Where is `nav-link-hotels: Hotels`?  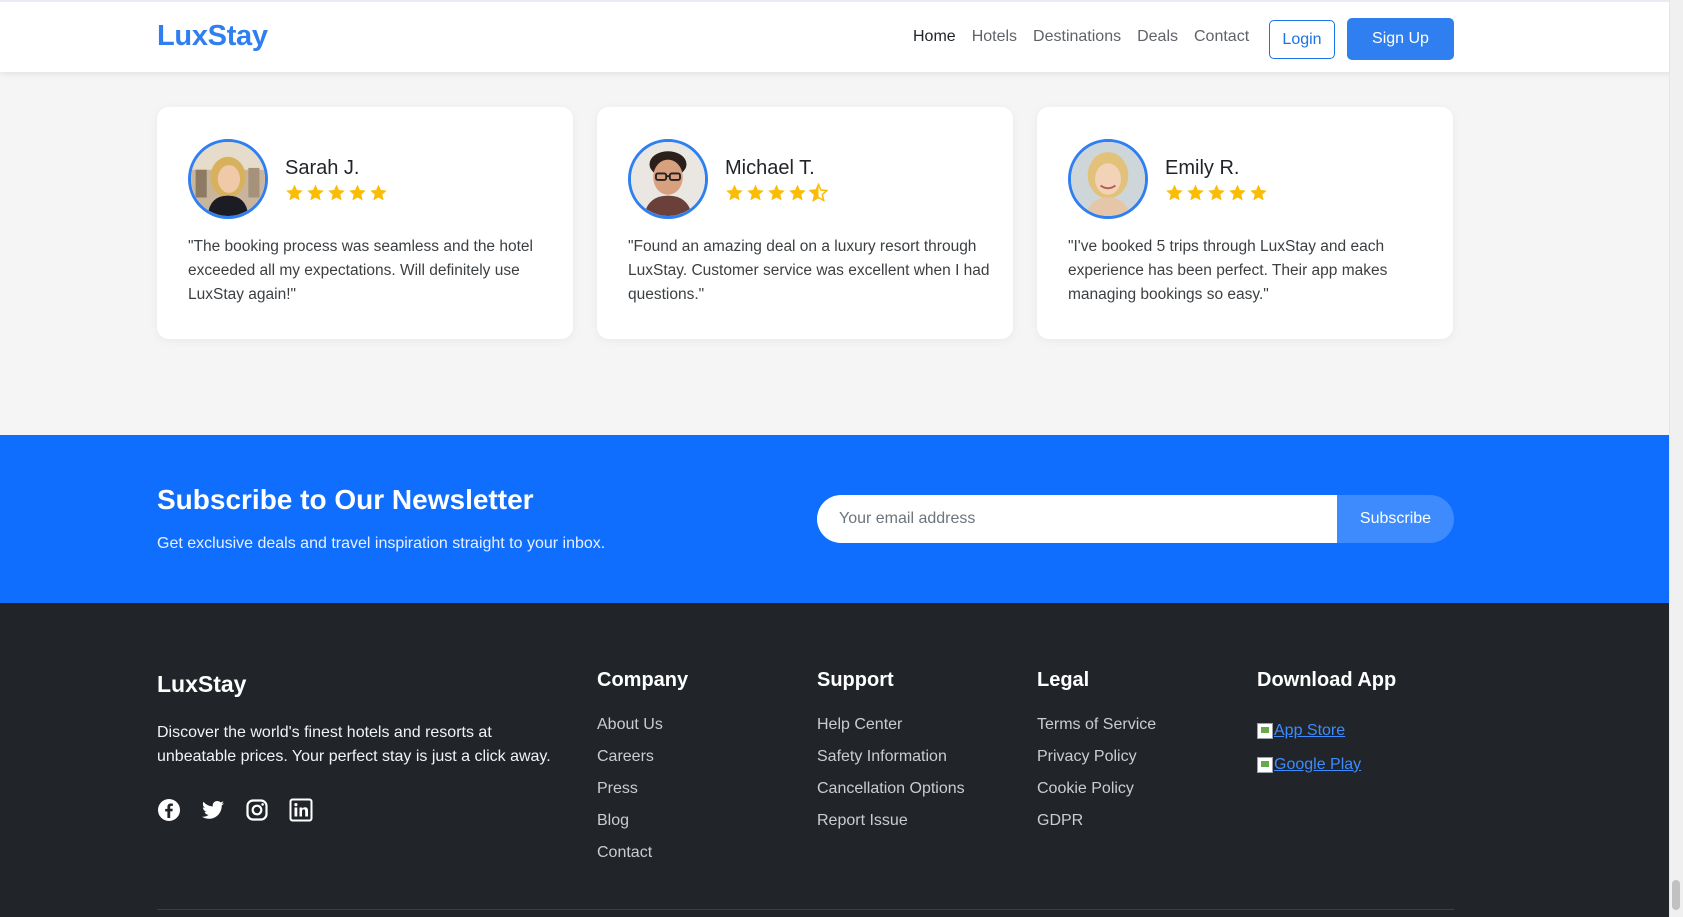
nav-link-hotels: Hotels is located at coordinates (994, 37).